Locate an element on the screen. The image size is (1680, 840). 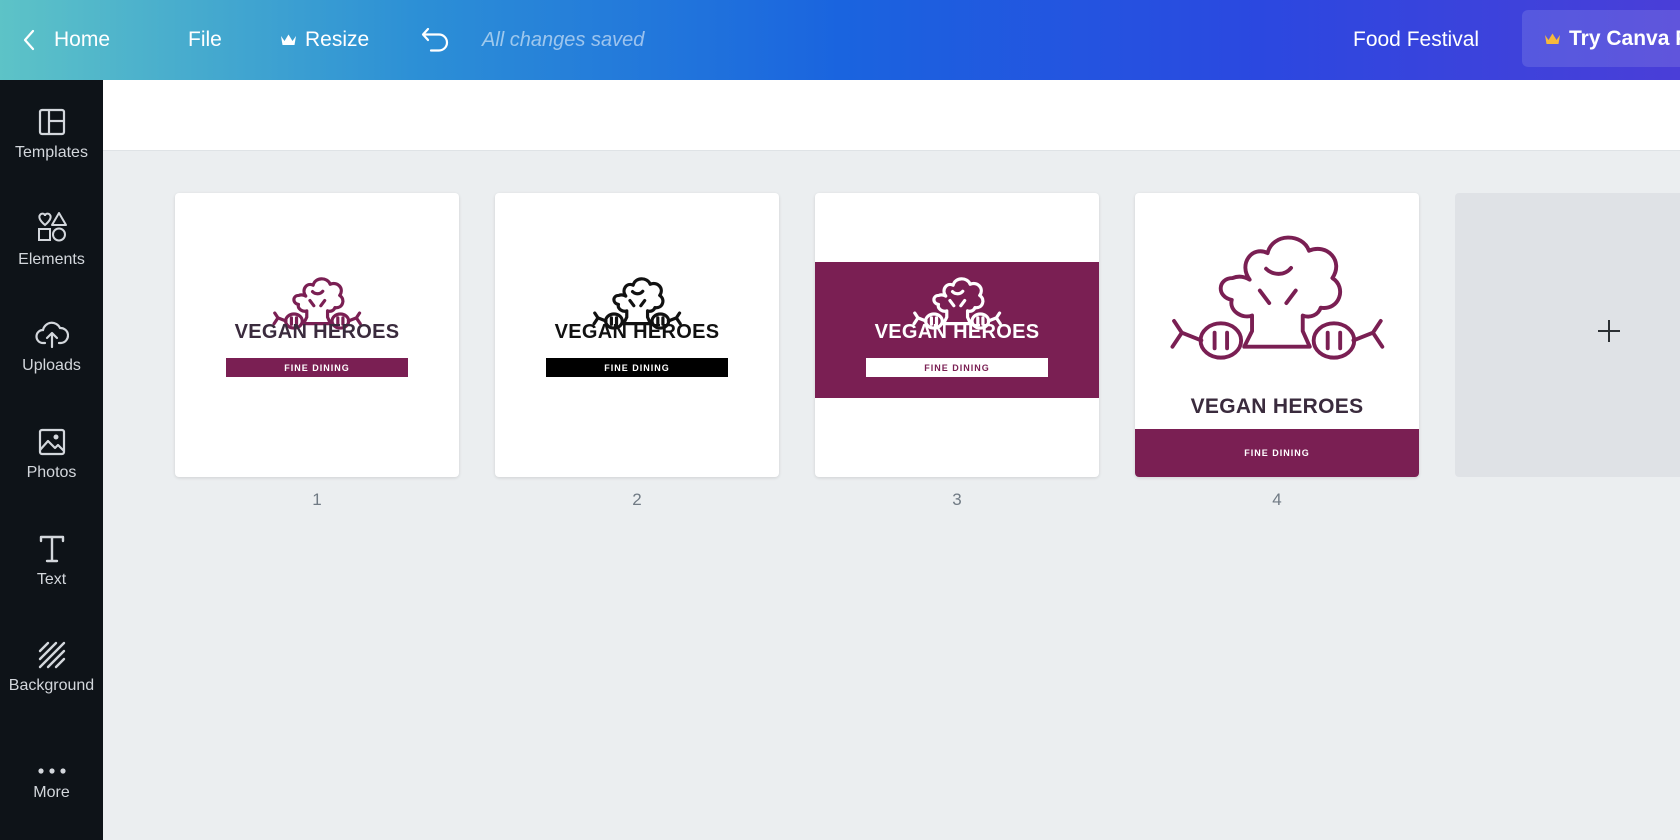
sidebar-item-label: Photos is located at coordinates (51, 472).